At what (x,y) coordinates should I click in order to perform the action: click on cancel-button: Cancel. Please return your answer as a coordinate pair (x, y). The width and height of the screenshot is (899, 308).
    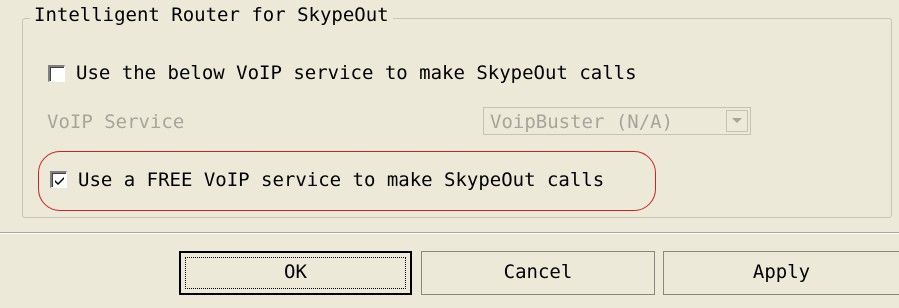
    Looking at the image, I should click on (538, 273).